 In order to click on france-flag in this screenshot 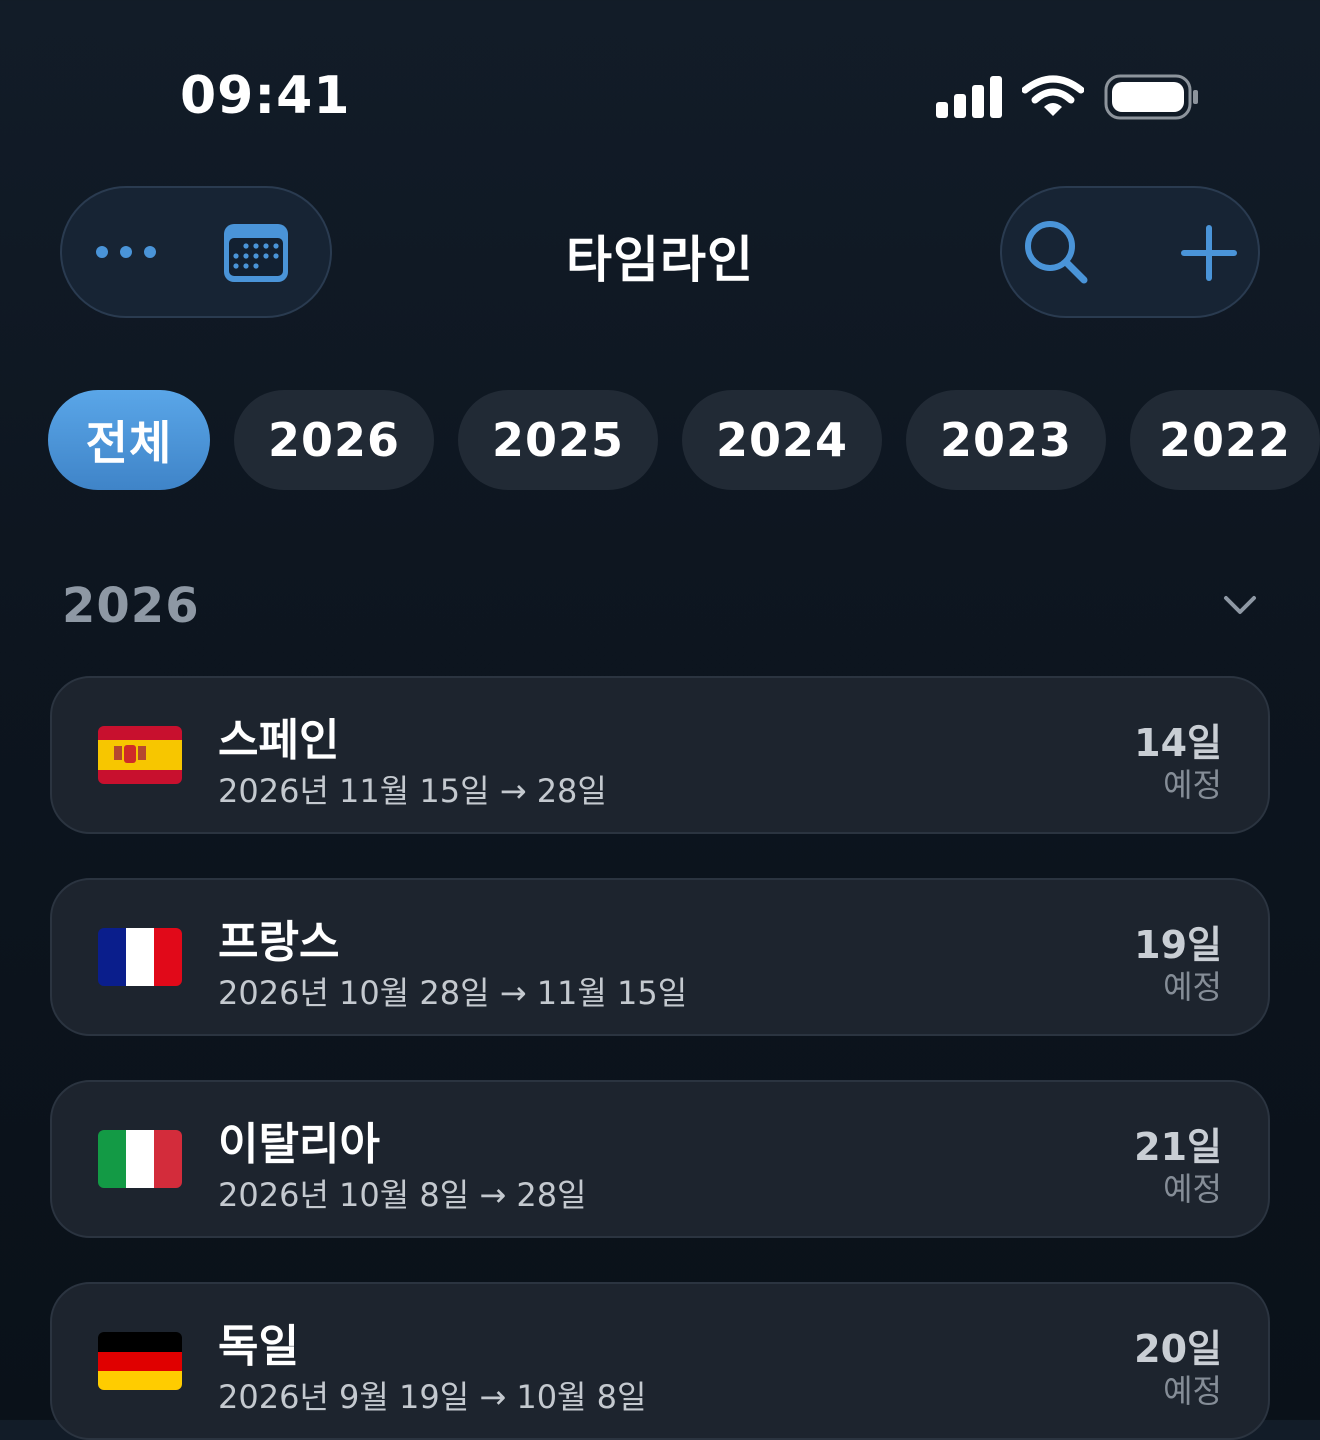, I will do `click(140, 957)`.